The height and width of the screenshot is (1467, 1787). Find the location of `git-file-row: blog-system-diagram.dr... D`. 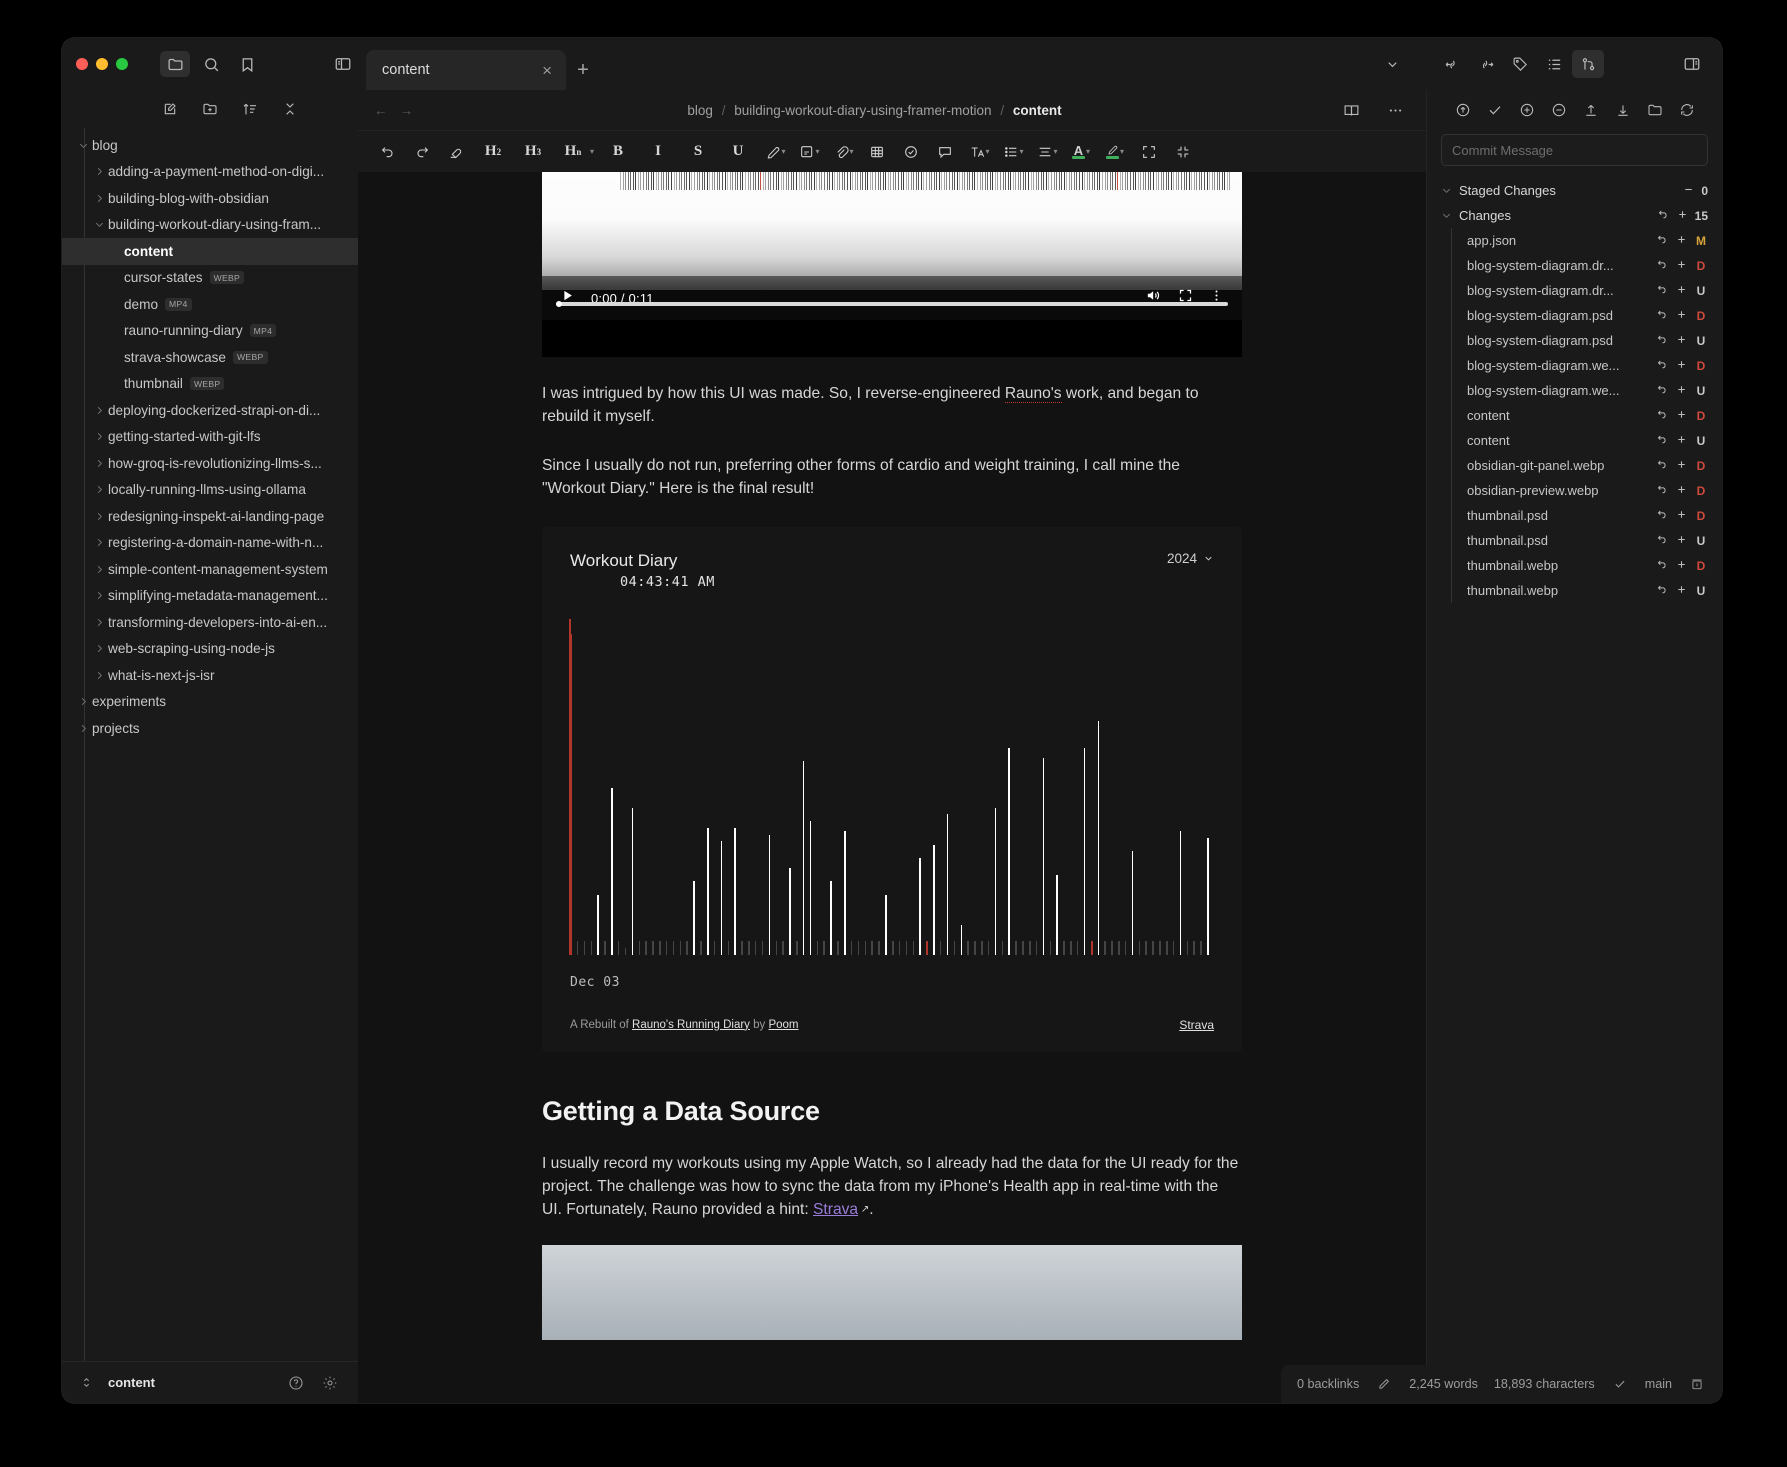

git-file-row: blog-system-diagram.dr... D is located at coordinates (1574, 265).